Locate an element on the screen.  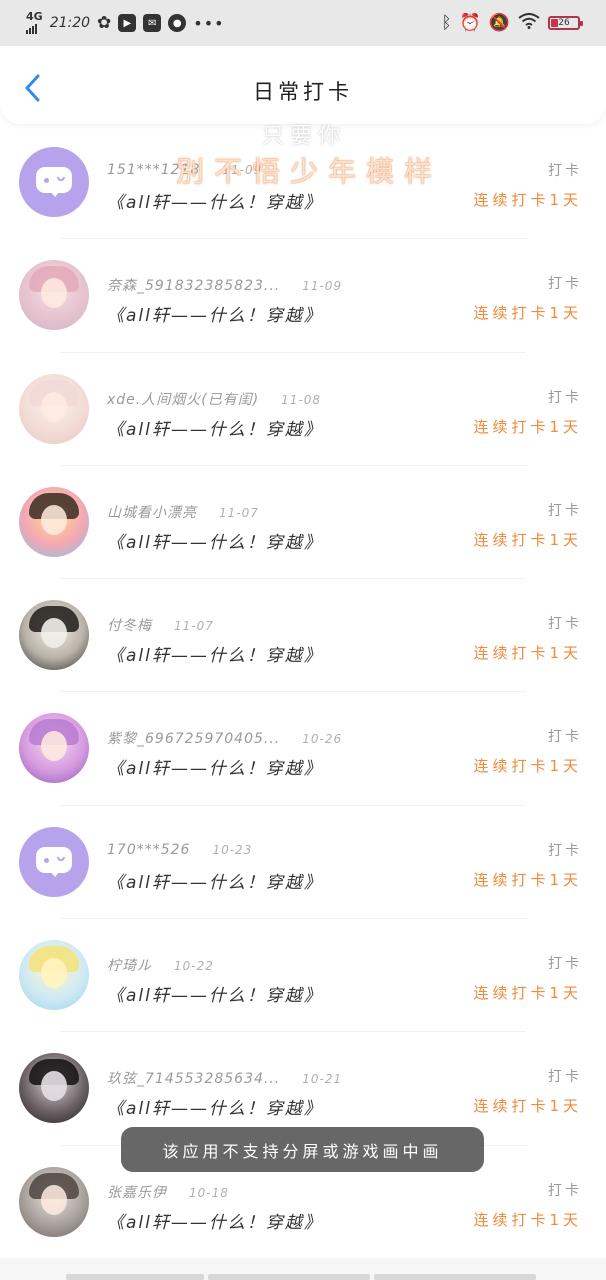
username: 付冬梅 is located at coordinates (129, 626).